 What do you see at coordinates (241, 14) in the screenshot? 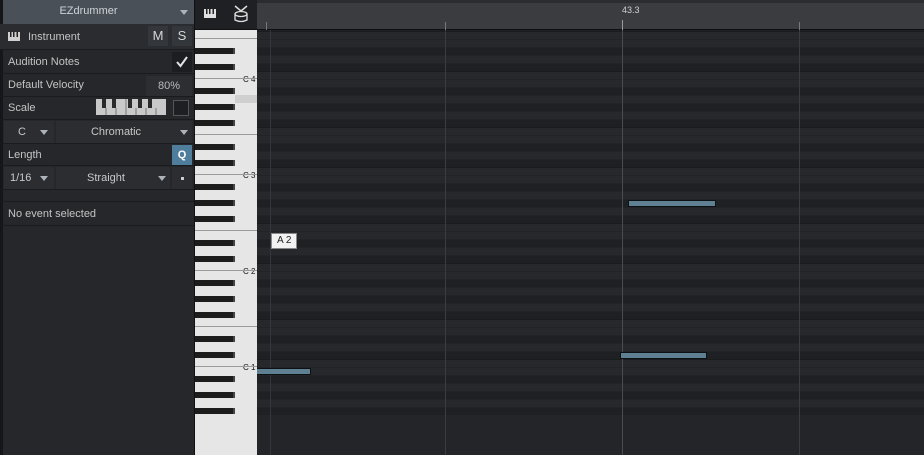
I see `drum-view-icon` at bounding box center [241, 14].